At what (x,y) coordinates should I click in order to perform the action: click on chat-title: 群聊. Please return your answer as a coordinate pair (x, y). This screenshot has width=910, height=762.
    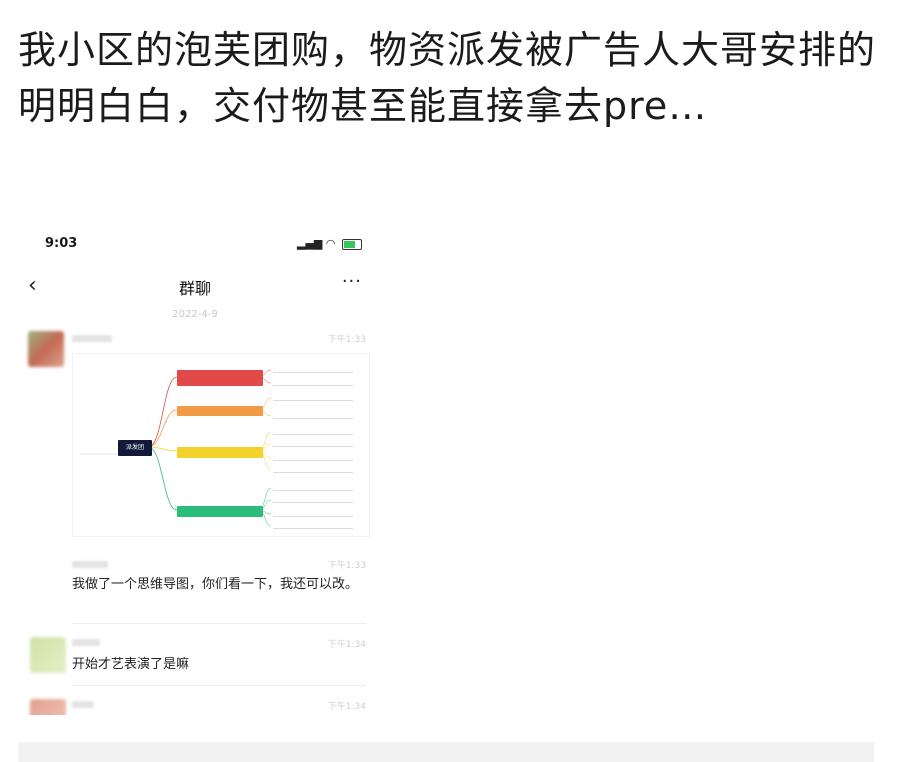
    Looking at the image, I should click on (194, 288).